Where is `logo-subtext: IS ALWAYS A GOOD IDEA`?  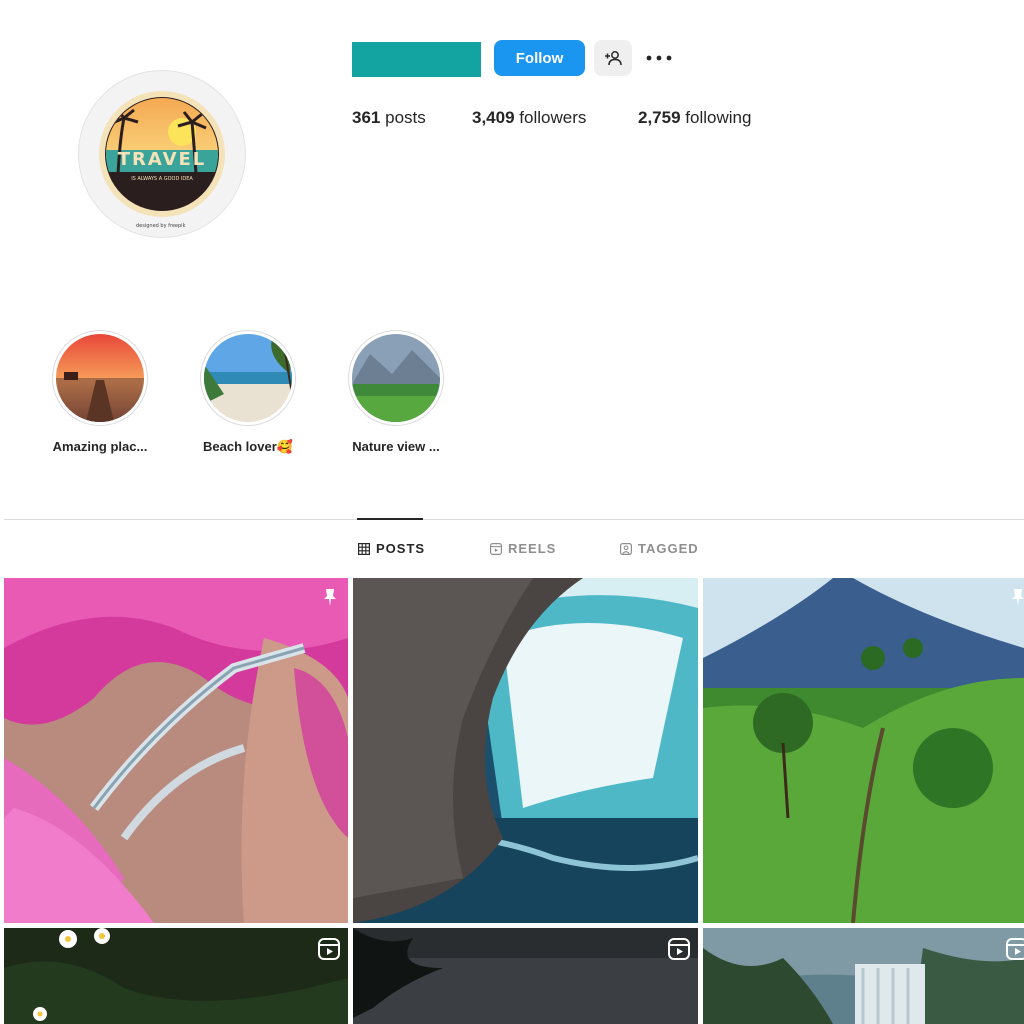 logo-subtext: IS ALWAYS A GOOD IDEA is located at coordinates (162, 179).